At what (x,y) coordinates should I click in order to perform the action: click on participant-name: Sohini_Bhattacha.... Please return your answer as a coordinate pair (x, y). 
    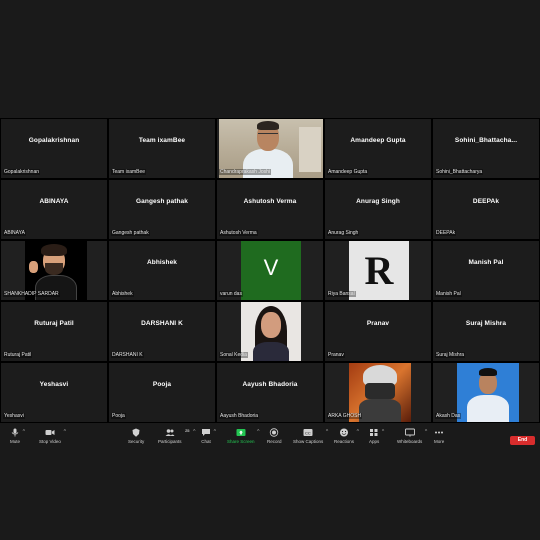
    Looking at the image, I should click on (486, 140).